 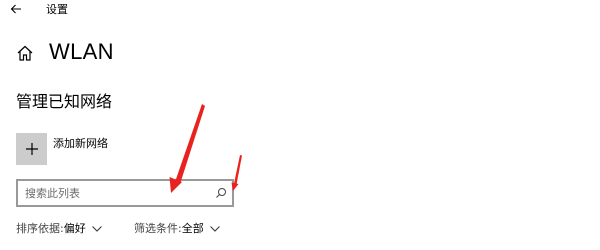 I want to click on search-list-box, so click(x=125, y=193).